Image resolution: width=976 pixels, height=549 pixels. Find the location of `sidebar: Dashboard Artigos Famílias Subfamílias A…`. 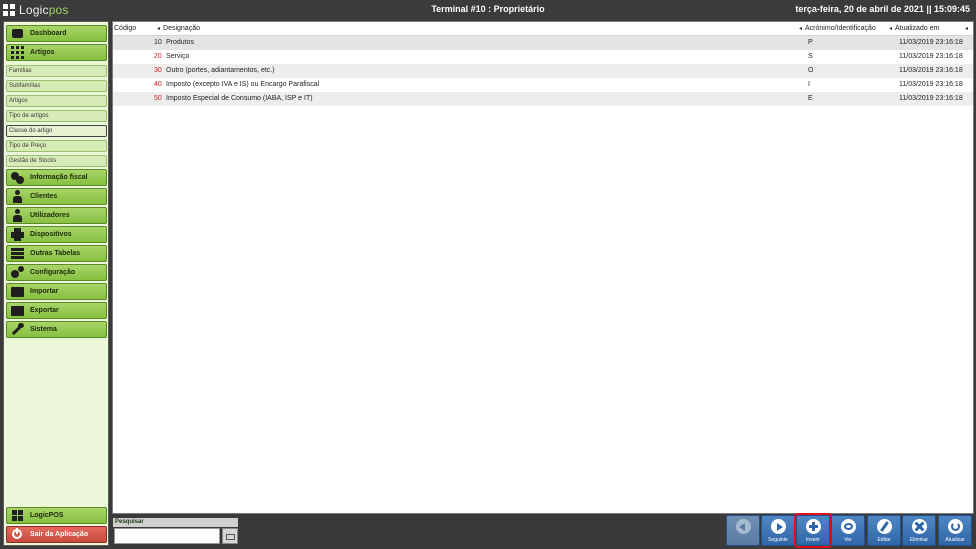

sidebar: Dashboard Artigos Famílias Subfamílias A… is located at coordinates (56, 283).